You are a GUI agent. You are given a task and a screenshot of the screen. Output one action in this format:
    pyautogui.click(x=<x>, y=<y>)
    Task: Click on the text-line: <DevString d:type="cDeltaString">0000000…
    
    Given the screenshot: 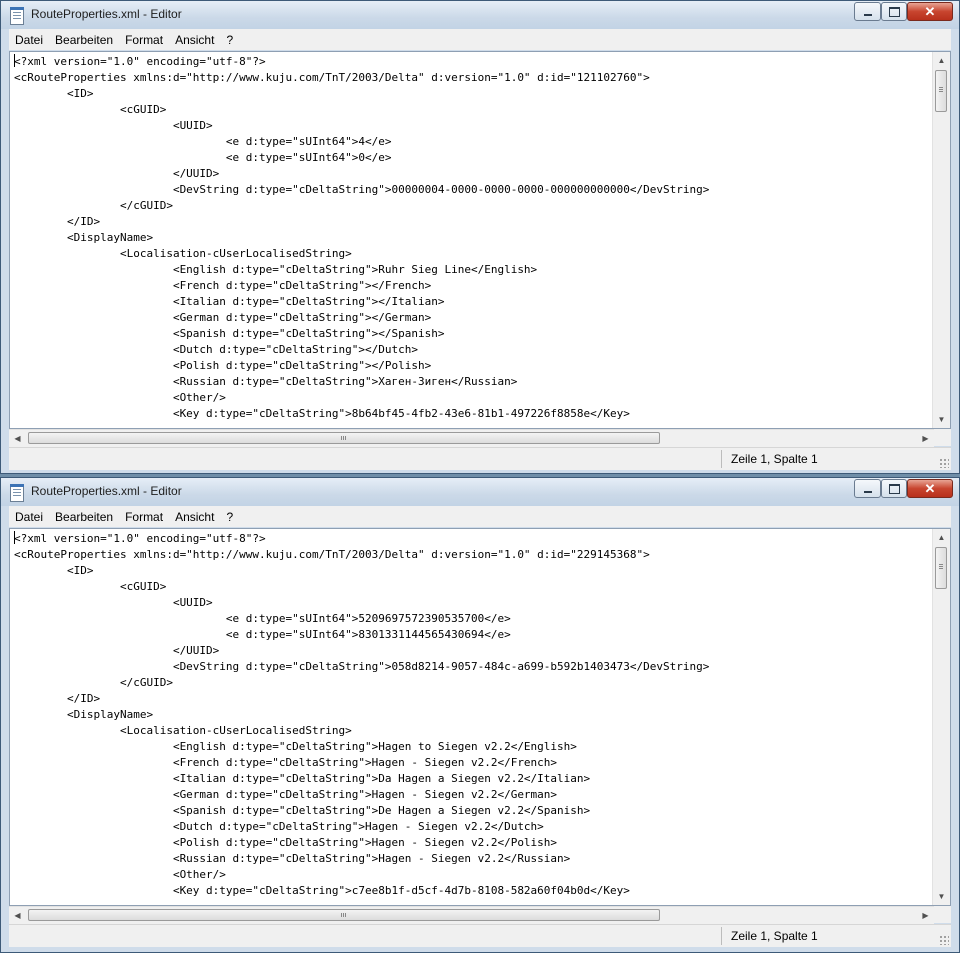 What is the action you would take?
    pyautogui.click(x=473, y=190)
    